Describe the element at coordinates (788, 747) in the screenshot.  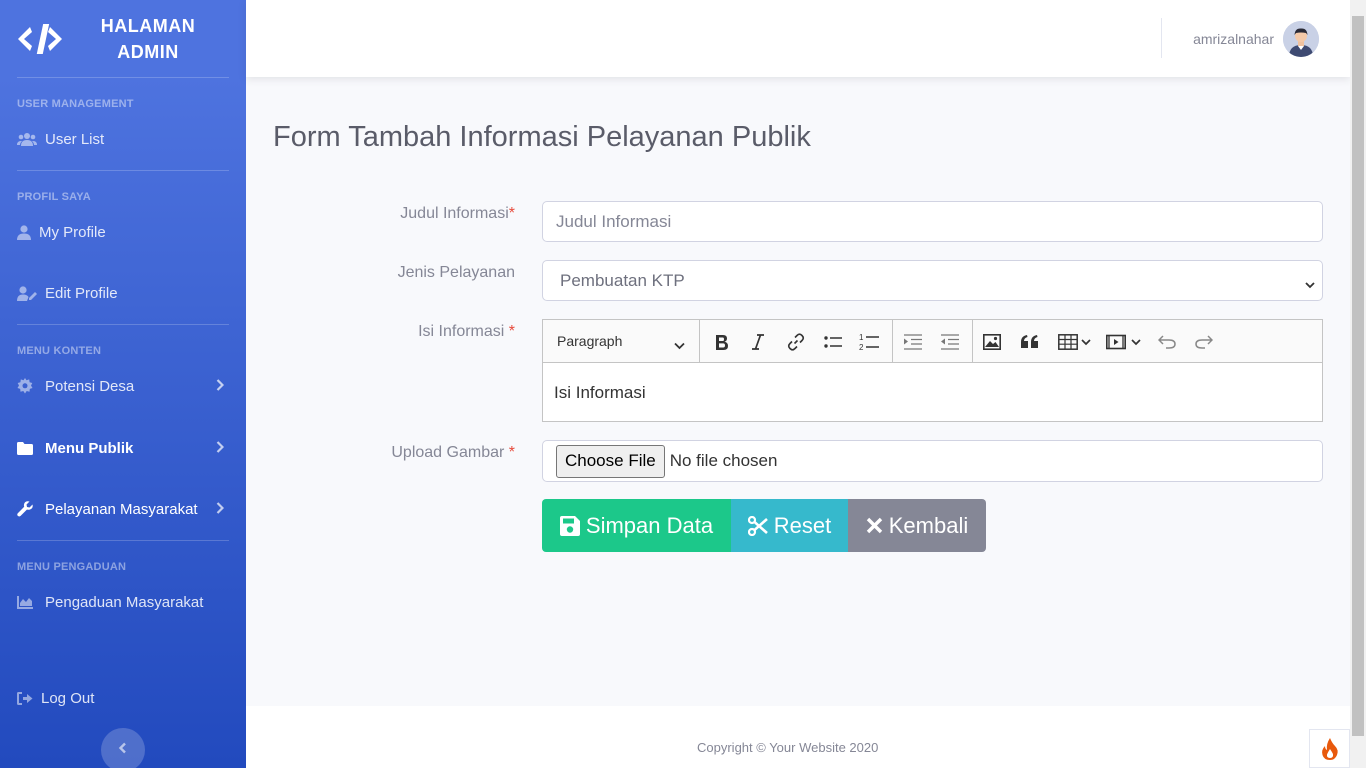
I see `copyright-text: Copyright © Your Website 2020` at that location.